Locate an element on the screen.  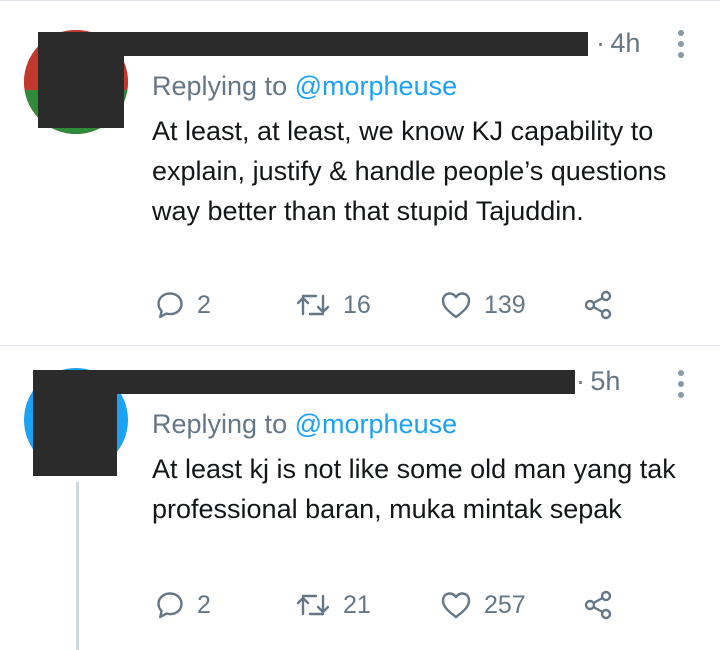
retweet-count: 21 is located at coordinates (357, 604).